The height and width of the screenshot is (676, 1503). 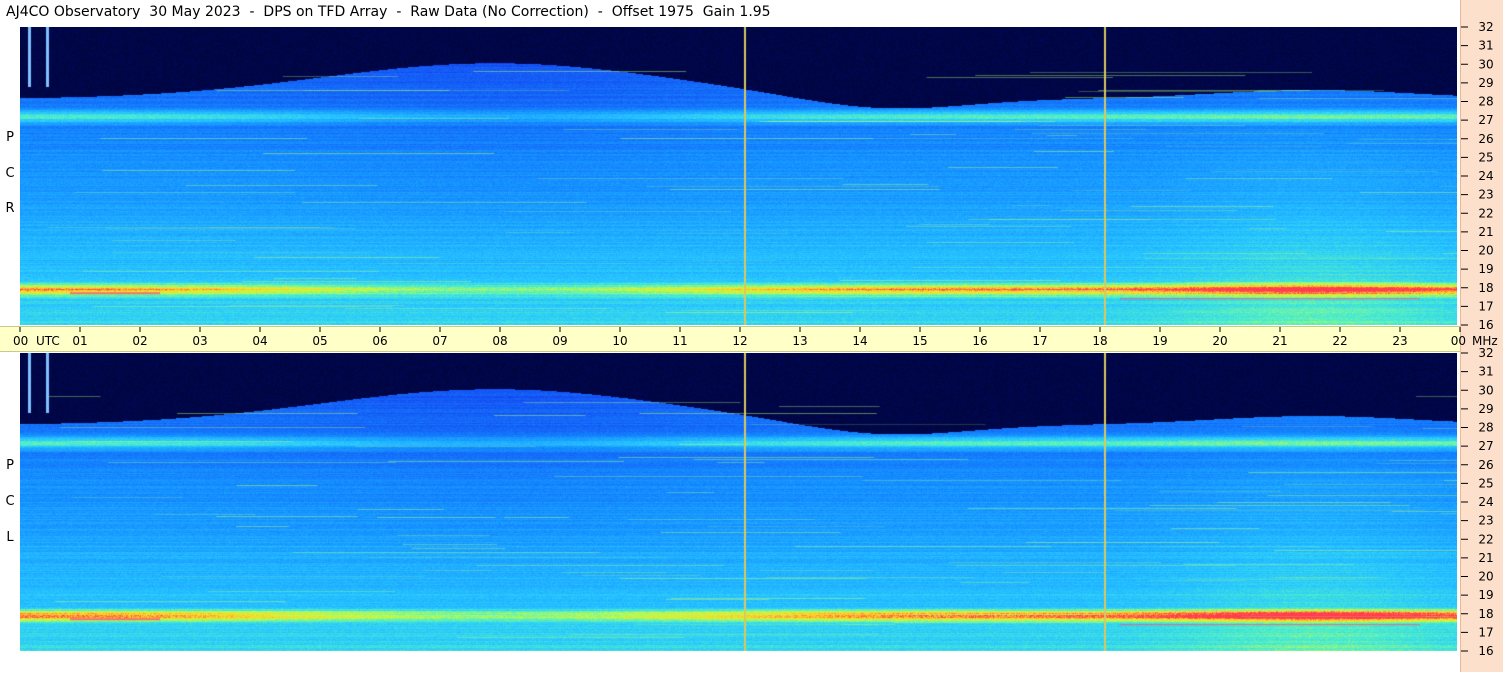 What do you see at coordinates (139, 341) in the screenshot?
I see `time-tick-label: 02` at bounding box center [139, 341].